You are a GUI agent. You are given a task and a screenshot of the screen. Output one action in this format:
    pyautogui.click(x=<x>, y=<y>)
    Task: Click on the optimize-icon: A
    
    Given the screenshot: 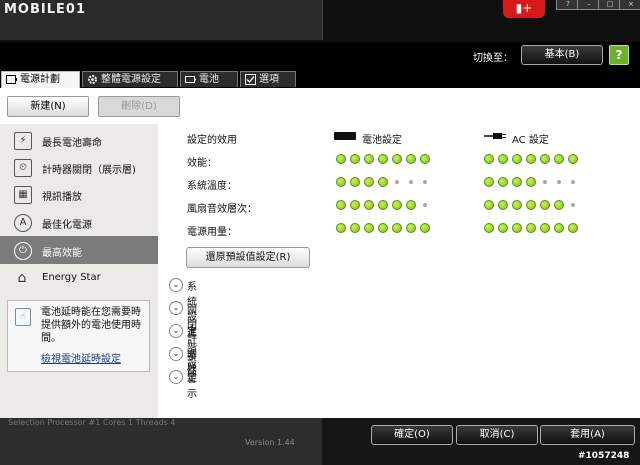 What is the action you would take?
    pyautogui.click(x=23, y=223)
    